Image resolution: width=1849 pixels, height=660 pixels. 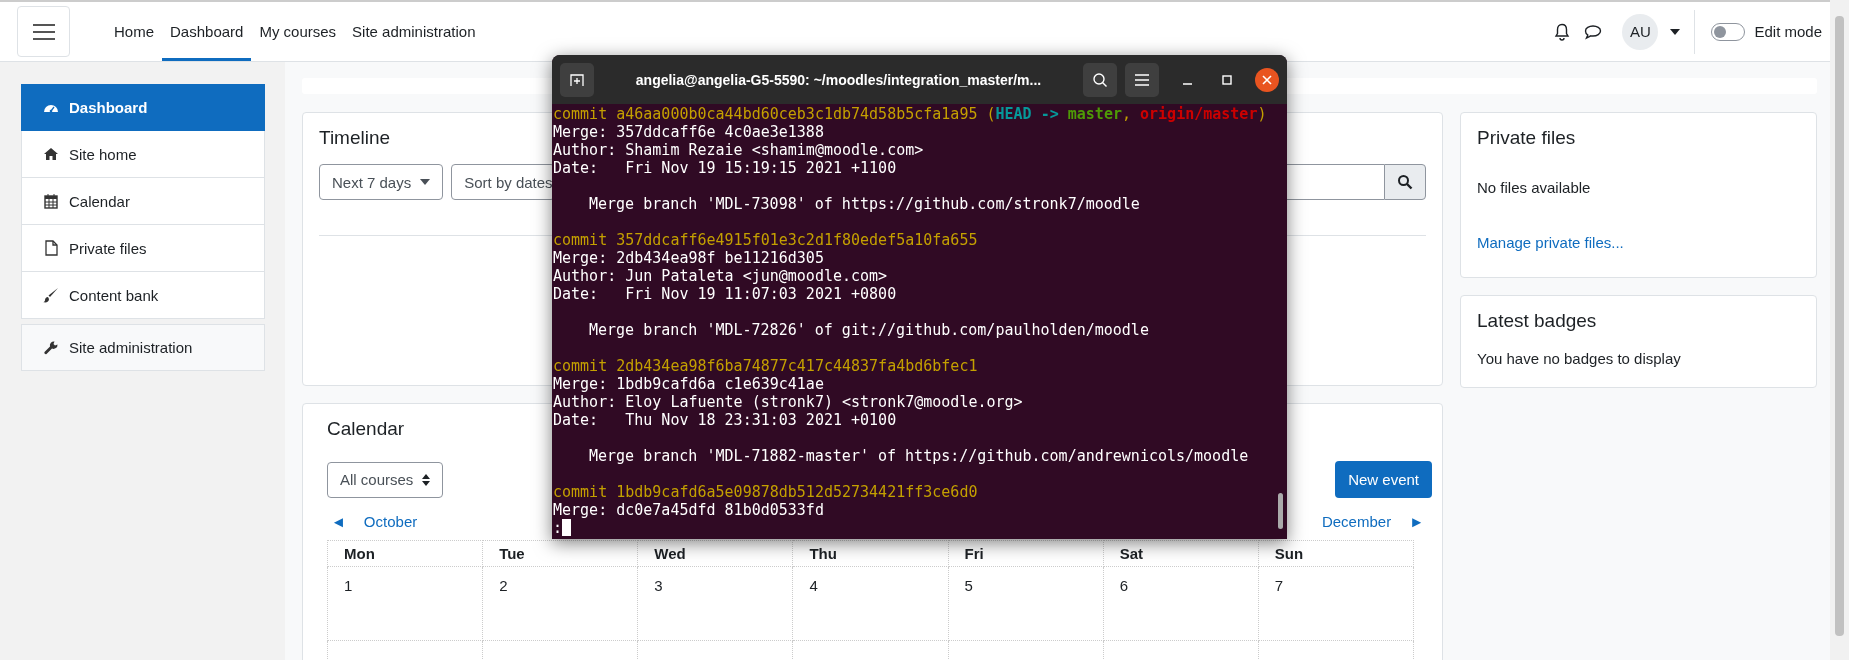 What do you see at coordinates (1579, 358) in the screenshot?
I see `empty-message: You have no badges to display` at bounding box center [1579, 358].